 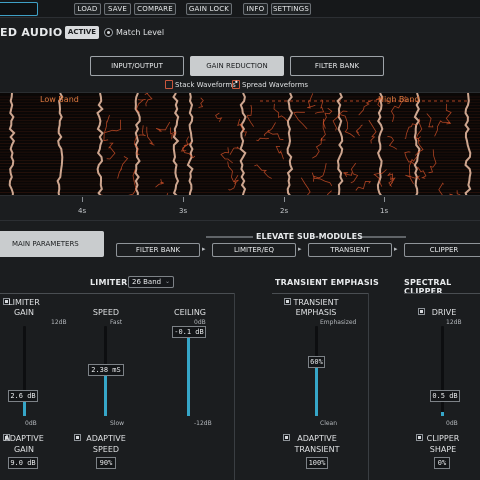 What do you see at coordinates (237, 66) in the screenshot?
I see `tab-gain-reduction: GAIN REDUCTION` at bounding box center [237, 66].